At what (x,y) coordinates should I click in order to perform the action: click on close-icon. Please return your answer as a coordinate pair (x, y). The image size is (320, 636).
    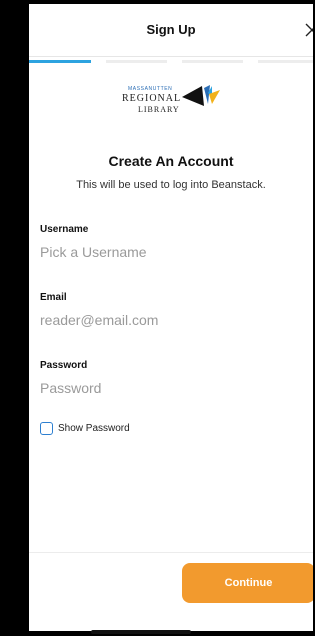
    Looking at the image, I should click on (308, 30).